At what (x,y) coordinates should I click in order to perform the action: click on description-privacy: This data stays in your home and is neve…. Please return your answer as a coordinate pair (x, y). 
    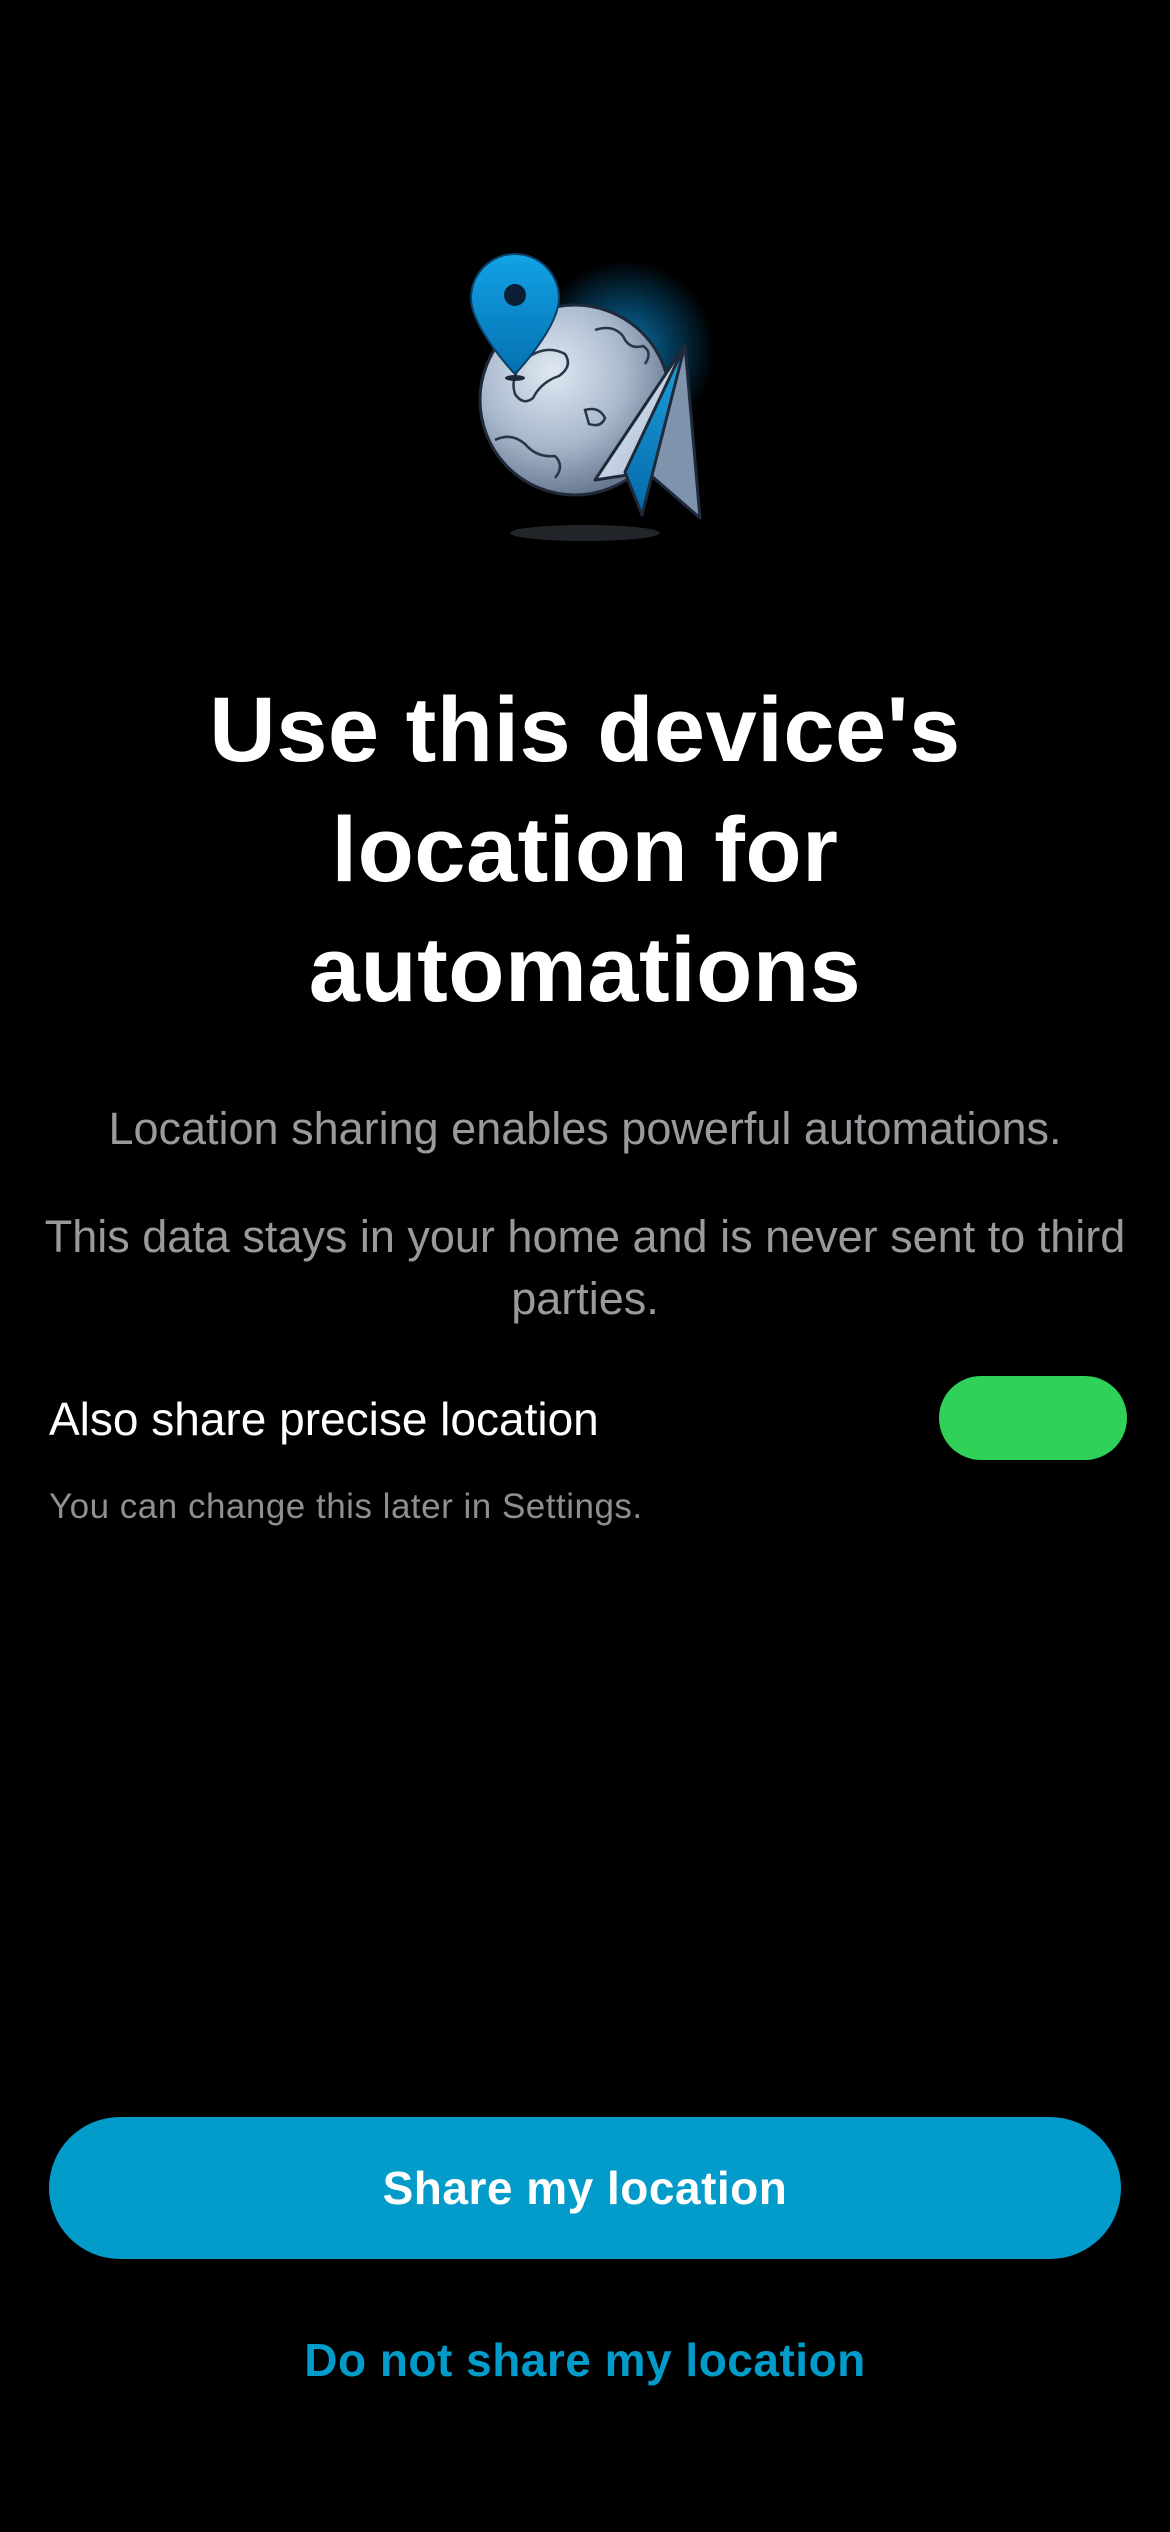
    Looking at the image, I should click on (585, 1267).